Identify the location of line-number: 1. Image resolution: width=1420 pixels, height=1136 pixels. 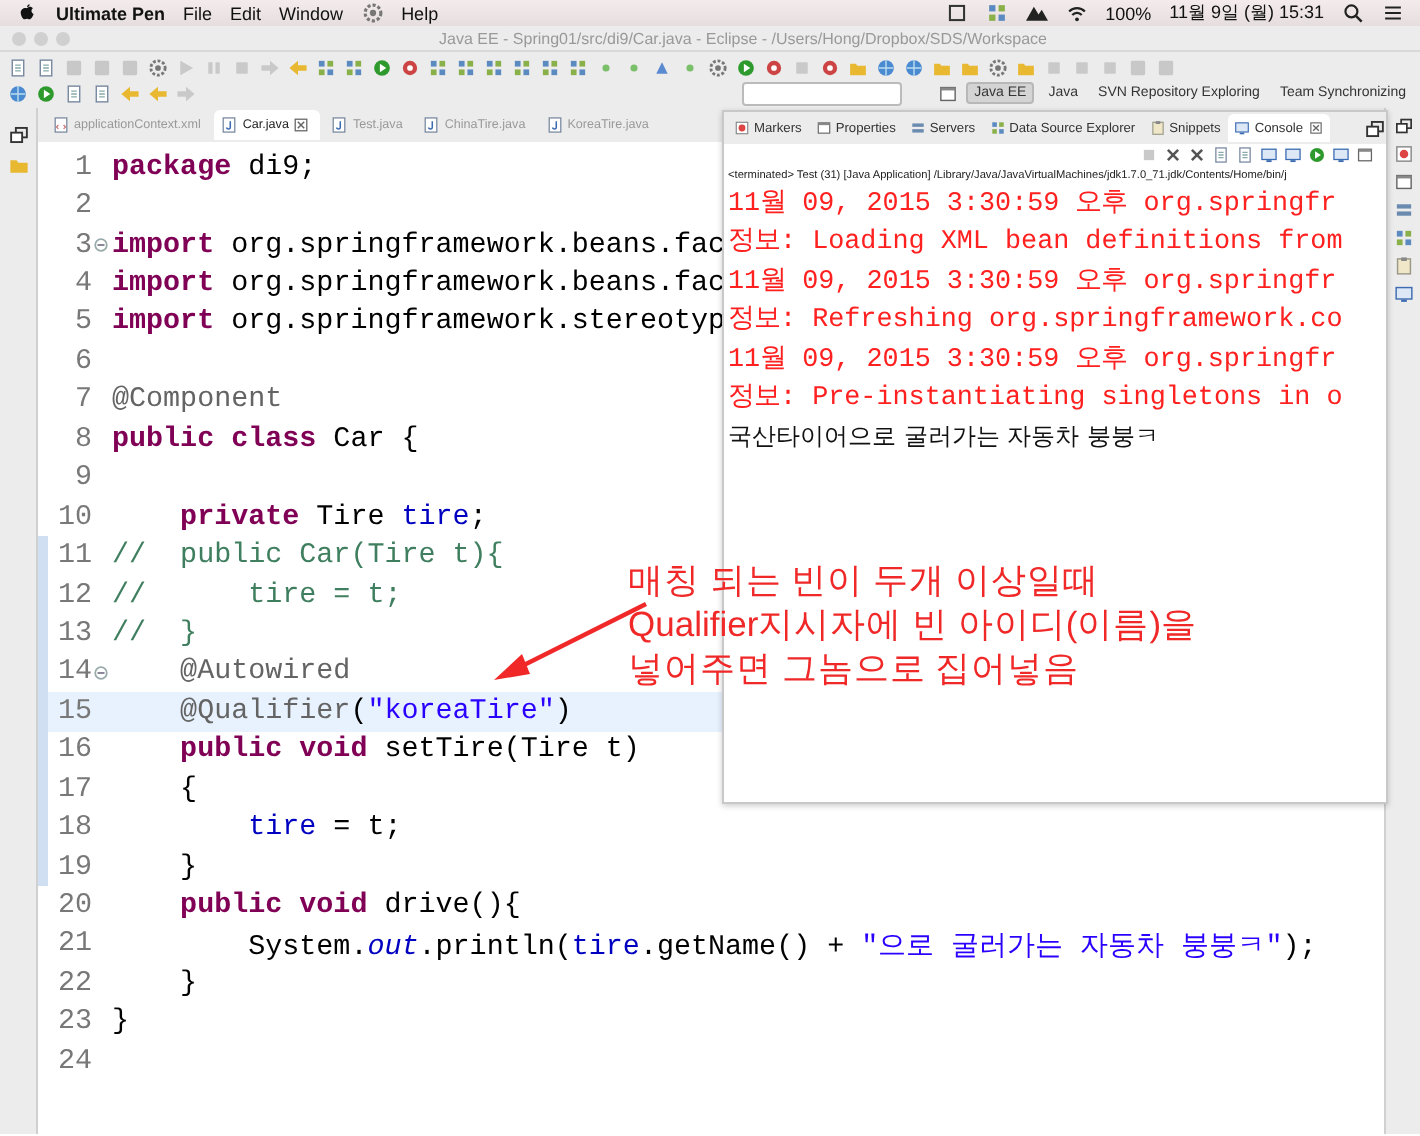
(82, 167).